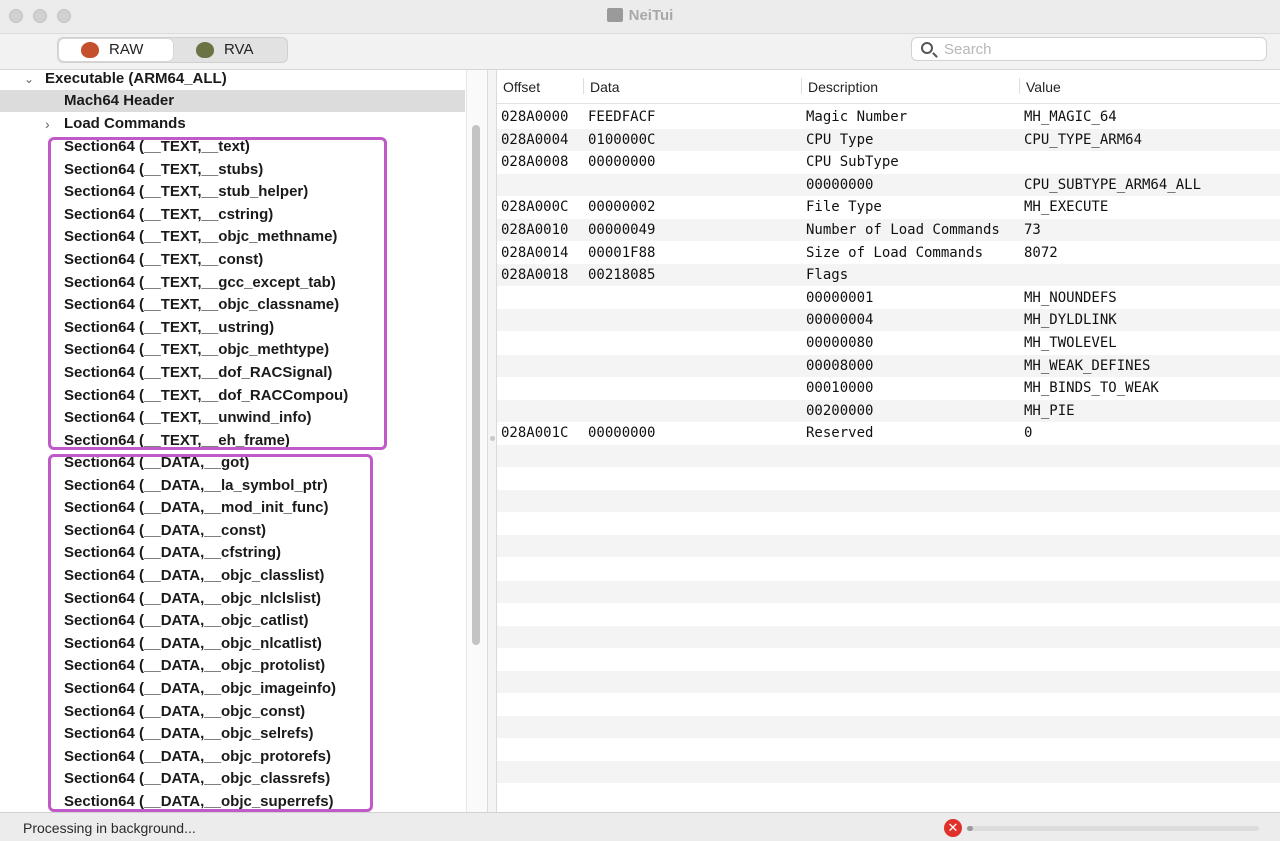  What do you see at coordinates (1087, 365) in the screenshot?
I see `value-cell: MH_WEAK_DEFINES` at bounding box center [1087, 365].